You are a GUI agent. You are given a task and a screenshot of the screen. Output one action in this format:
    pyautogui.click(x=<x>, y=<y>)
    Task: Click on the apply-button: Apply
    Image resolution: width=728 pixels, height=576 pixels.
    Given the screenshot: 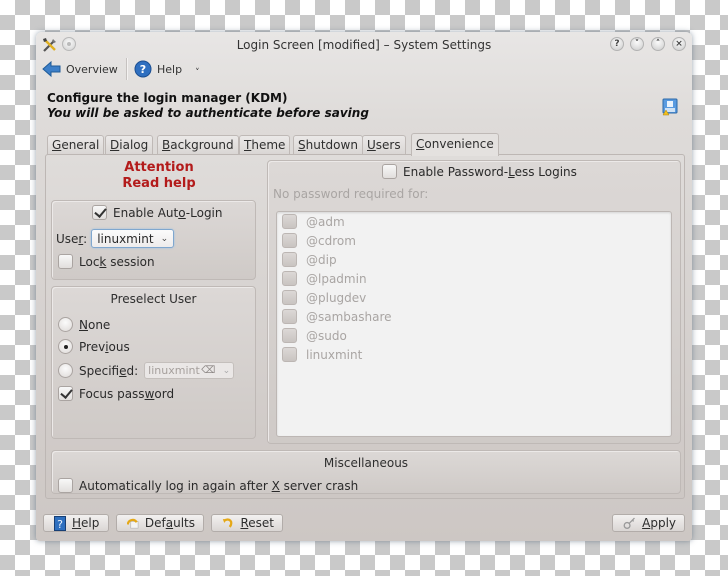 What is the action you would take?
    pyautogui.click(x=648, y=523)
    